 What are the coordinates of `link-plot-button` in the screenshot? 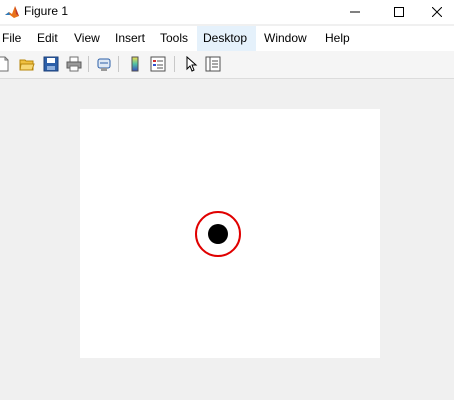 It's located at (104, 64).